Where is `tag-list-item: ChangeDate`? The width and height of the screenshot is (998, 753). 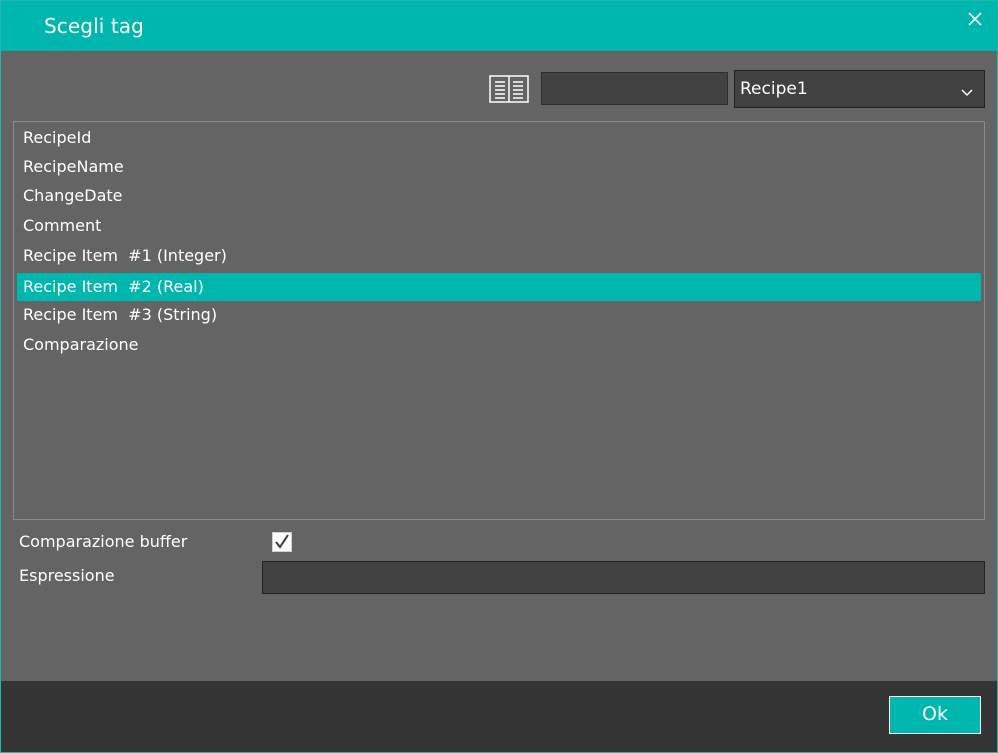 tag-list-item: ChangeDate is located at coordinates (499, 196).